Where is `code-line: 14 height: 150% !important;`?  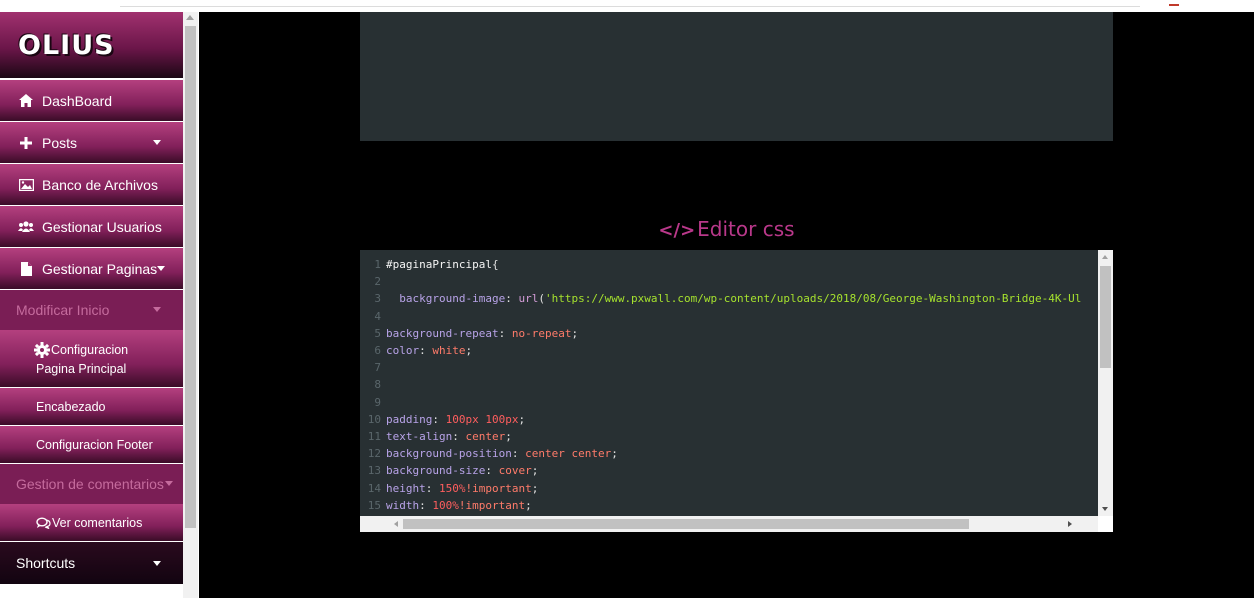 code-line: 14 height: 150% !important; is located at coordinates (729, 488).